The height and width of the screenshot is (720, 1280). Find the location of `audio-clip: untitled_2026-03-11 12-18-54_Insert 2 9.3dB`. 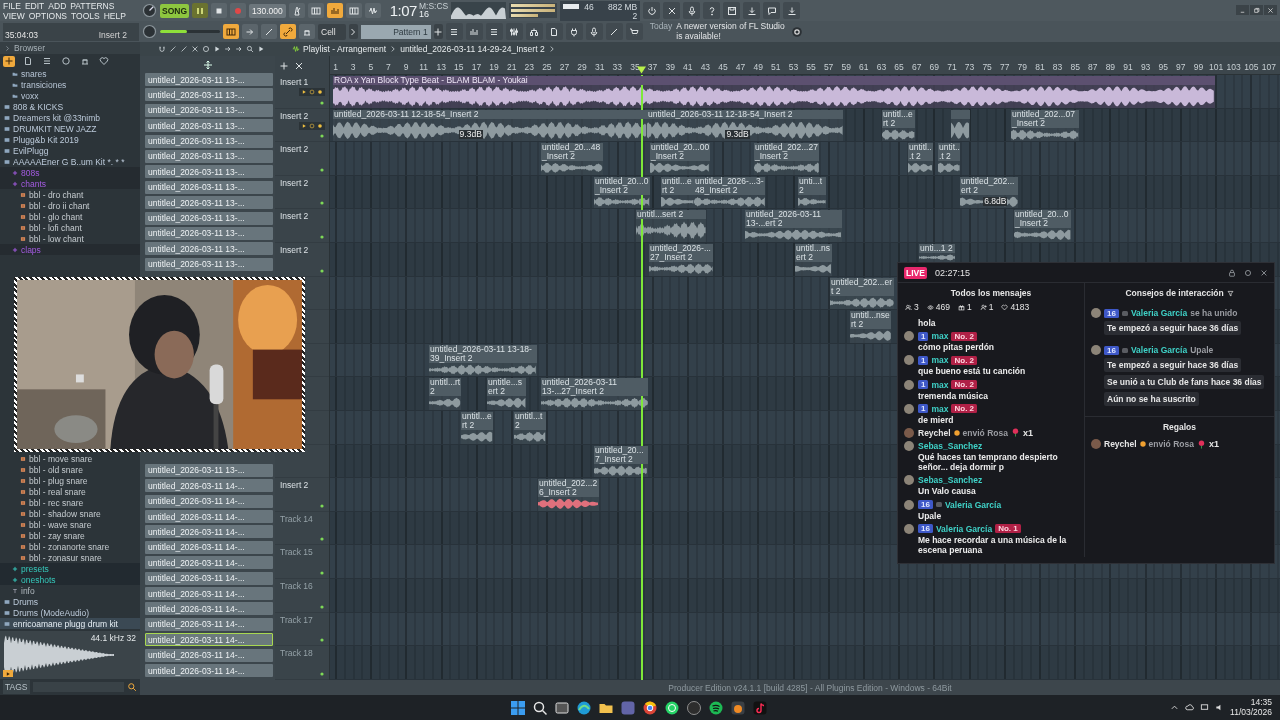

audio-clip: untitled_2026-03-11 12-18-54_Insert 2 9.3dB is located at coordinates (490, 125).